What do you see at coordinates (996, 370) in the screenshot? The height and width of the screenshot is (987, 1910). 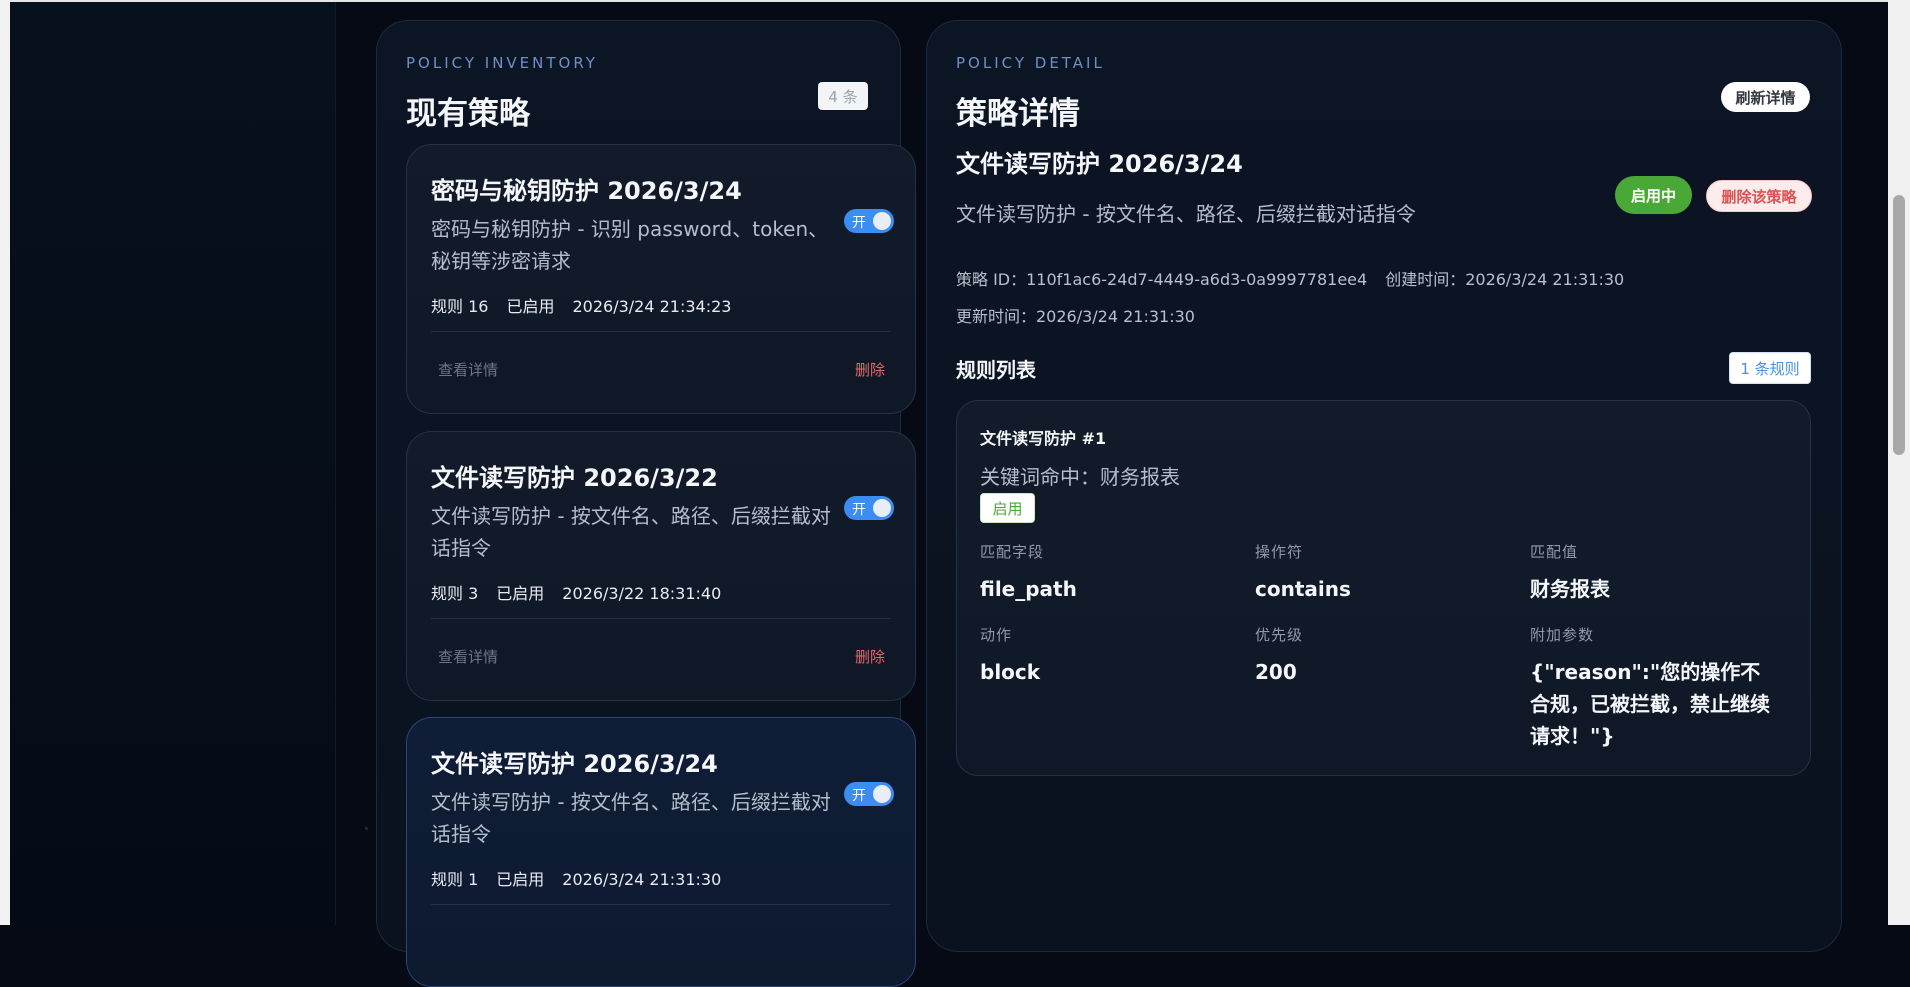 I see `rules-section-title: 规则列表` at bounding box center [996, 370].